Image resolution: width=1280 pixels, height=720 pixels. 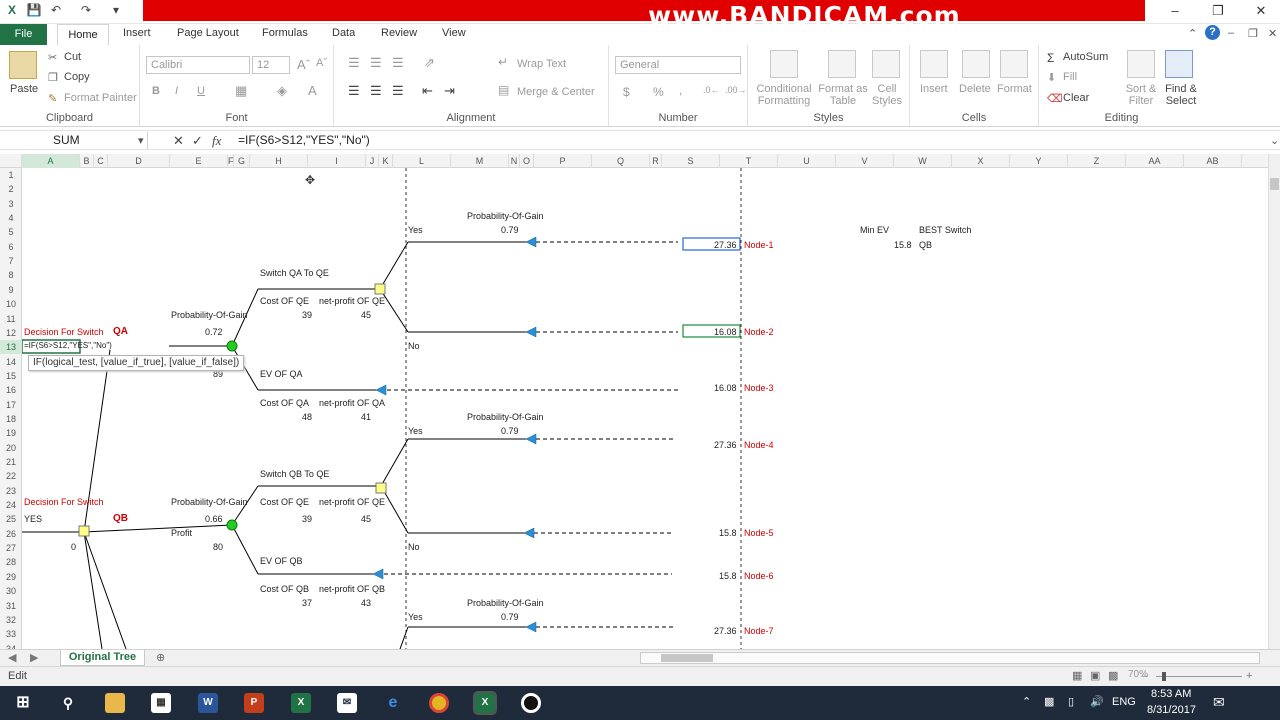 What do you see at coordinates (454, 33) in the screenshot?
I see `tab-view: View` at bounding box center [454, 33].